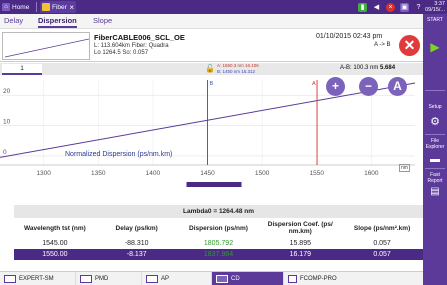  What do you see at coordinates (397, 86) in the screenshot?
I see `auto-scale-button: A` at bounding box center [397, 86].